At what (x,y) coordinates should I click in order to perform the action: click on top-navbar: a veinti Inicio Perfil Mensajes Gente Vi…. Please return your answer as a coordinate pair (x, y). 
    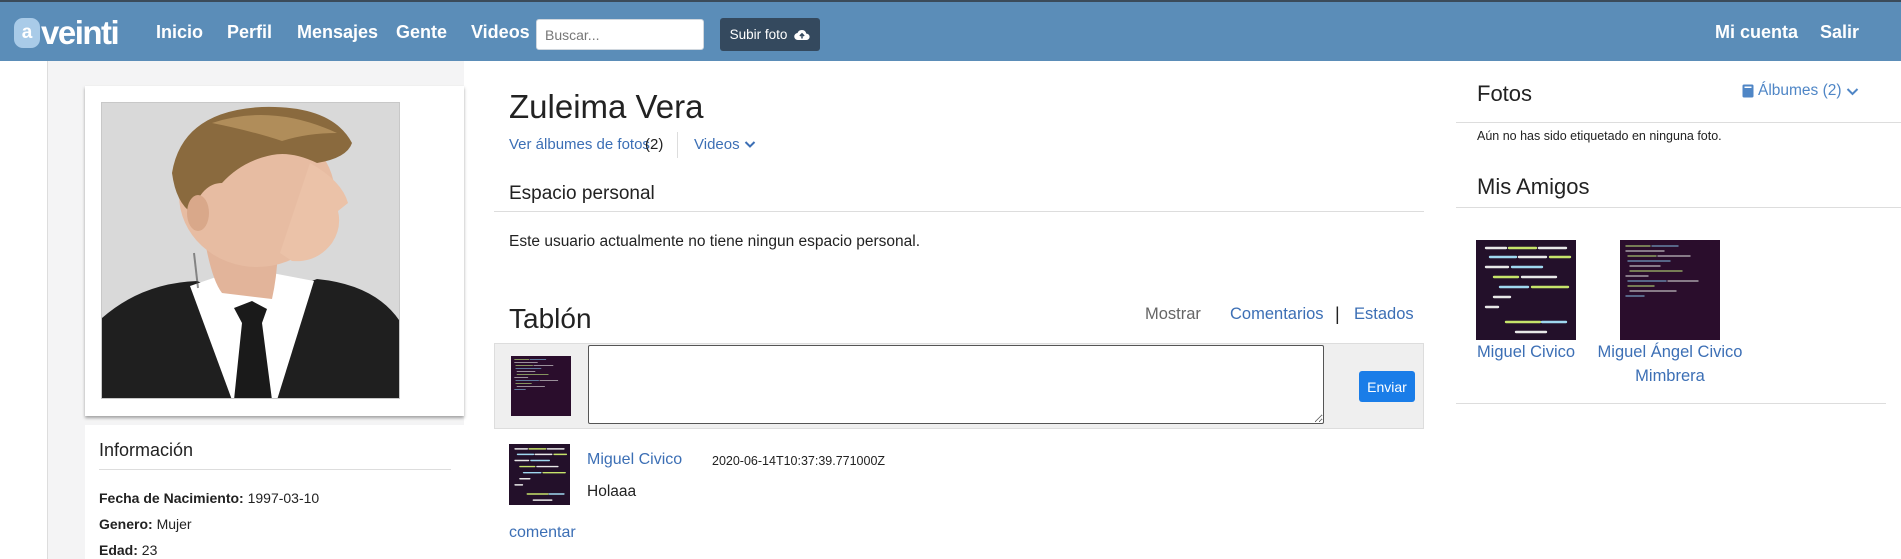
    Looking at the image, I should click on (950, 30).